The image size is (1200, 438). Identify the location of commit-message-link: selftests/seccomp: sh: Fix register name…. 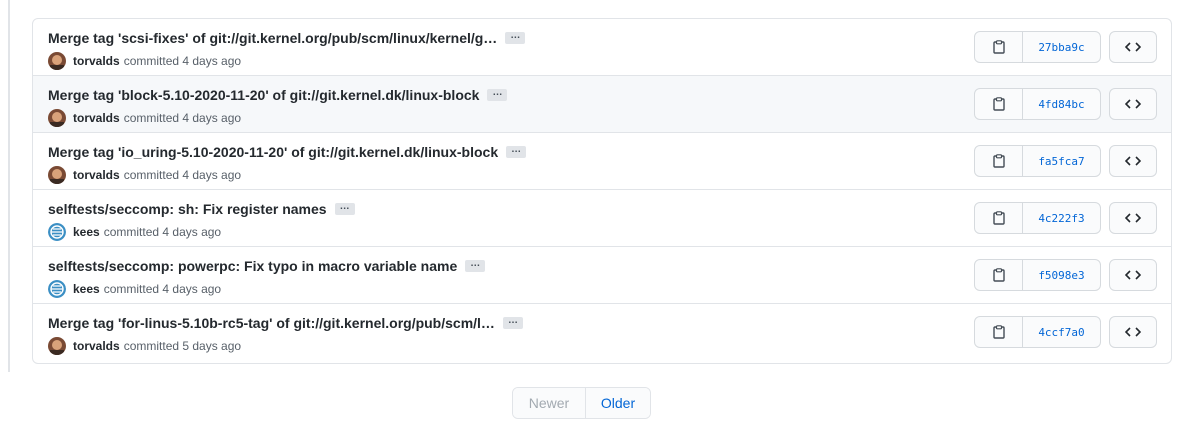
(187, 209).